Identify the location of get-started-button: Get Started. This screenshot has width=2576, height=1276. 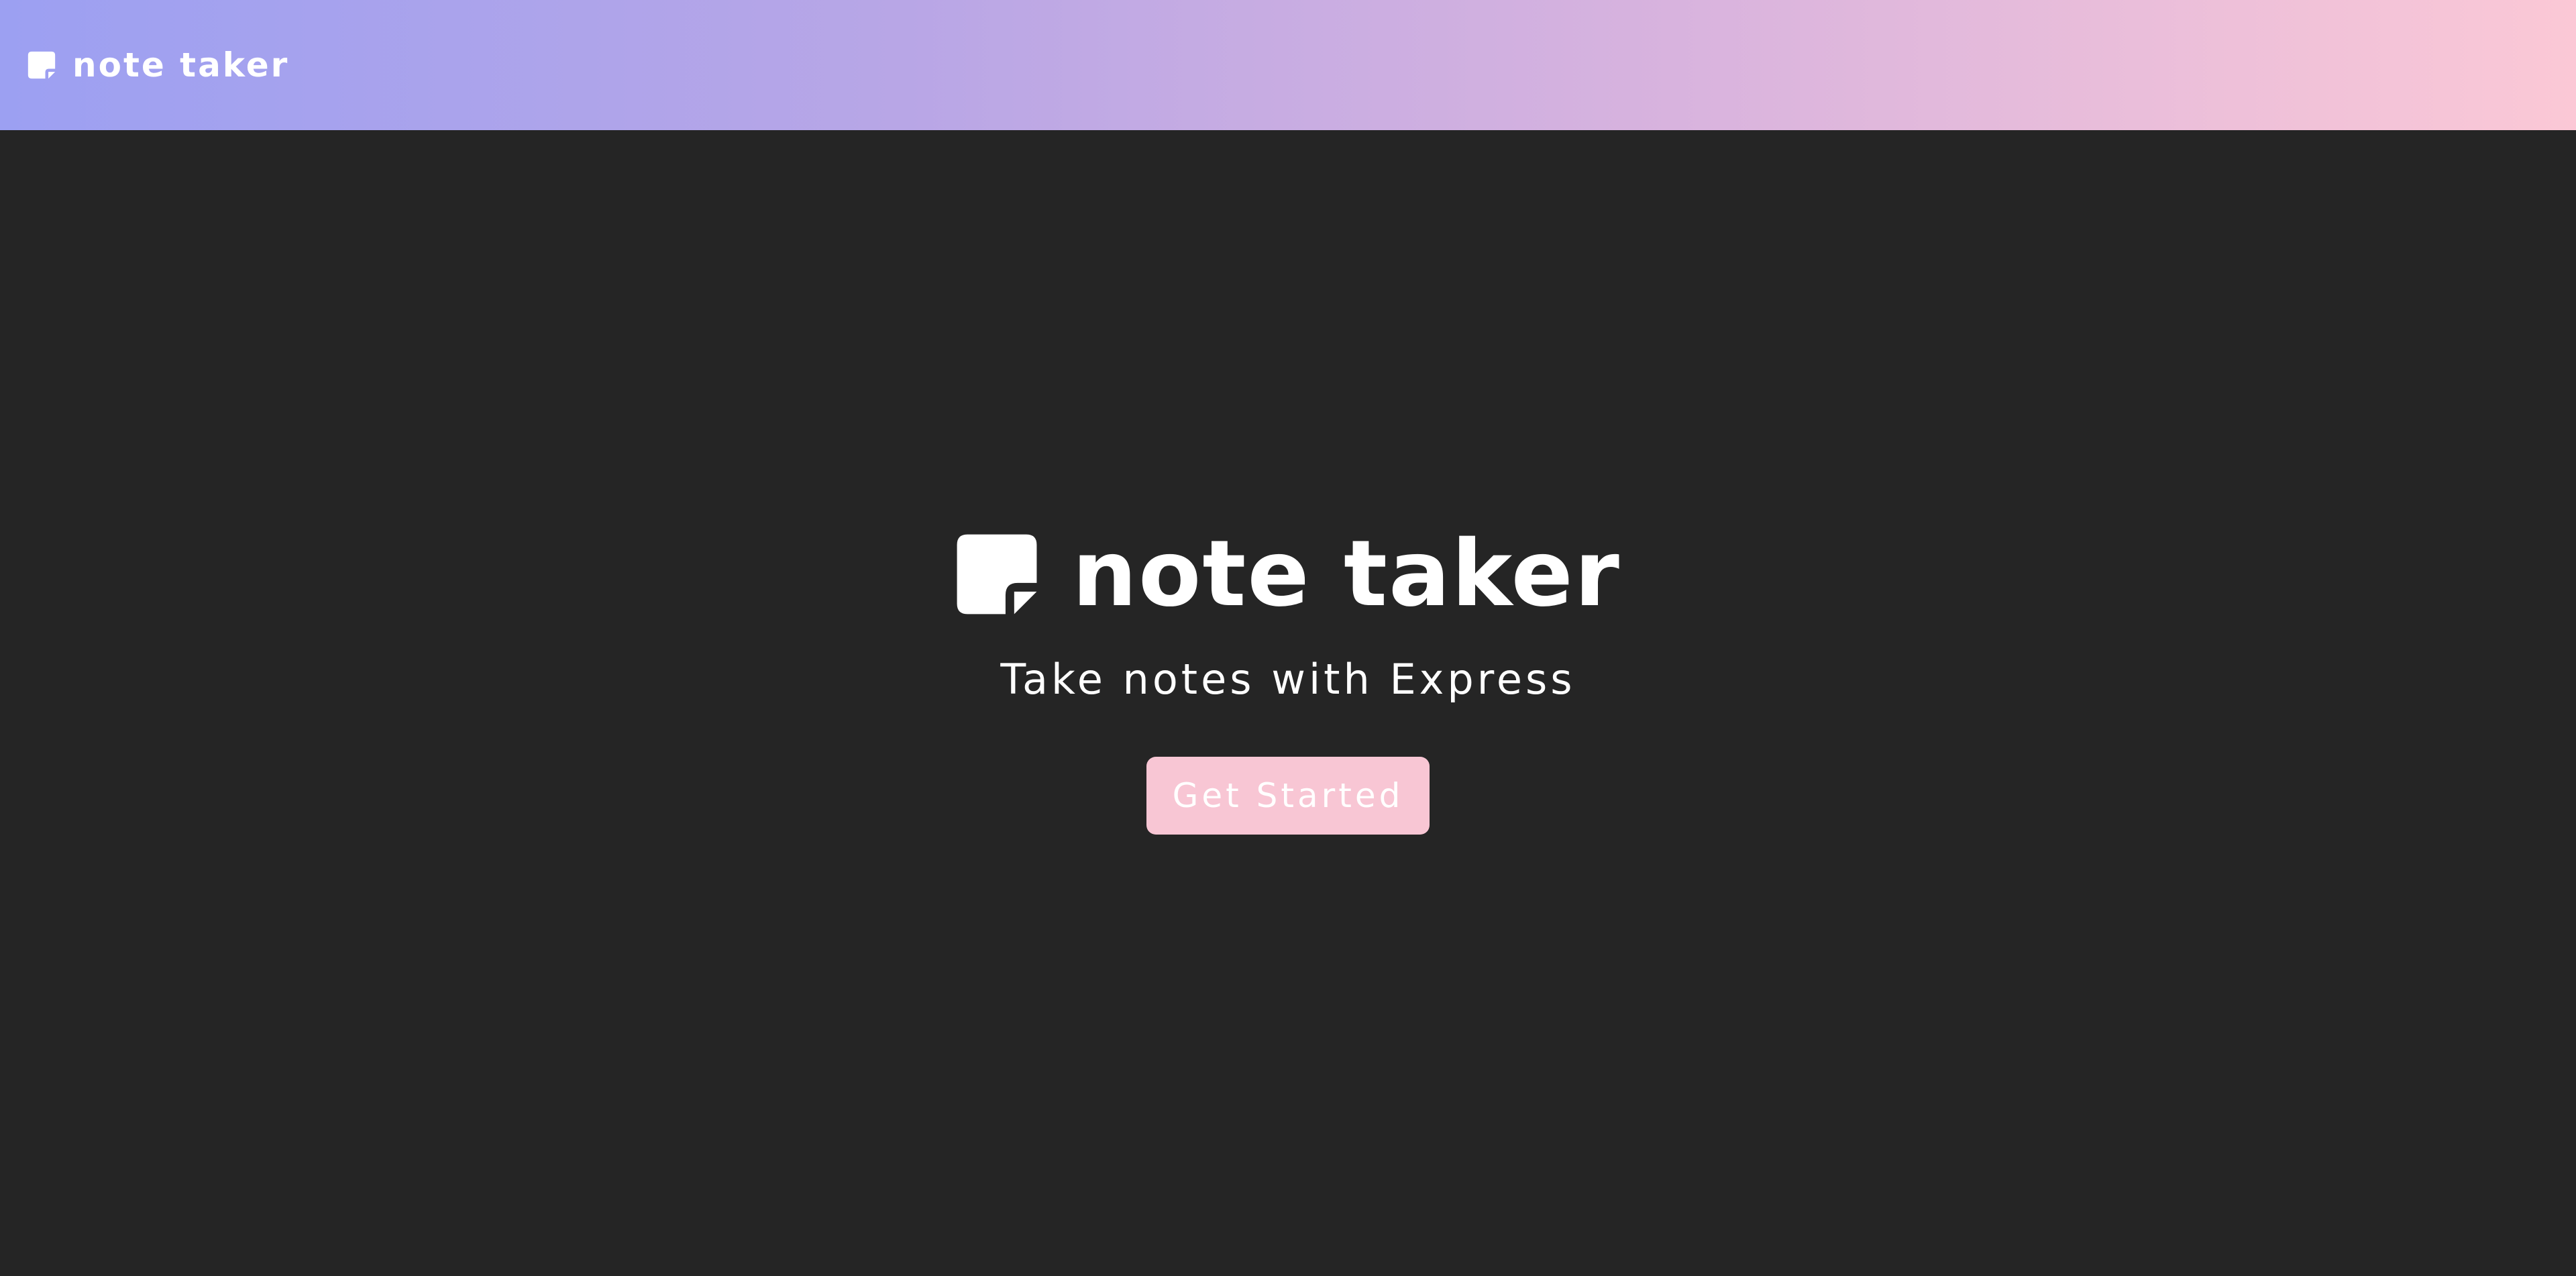
(1288, 796).